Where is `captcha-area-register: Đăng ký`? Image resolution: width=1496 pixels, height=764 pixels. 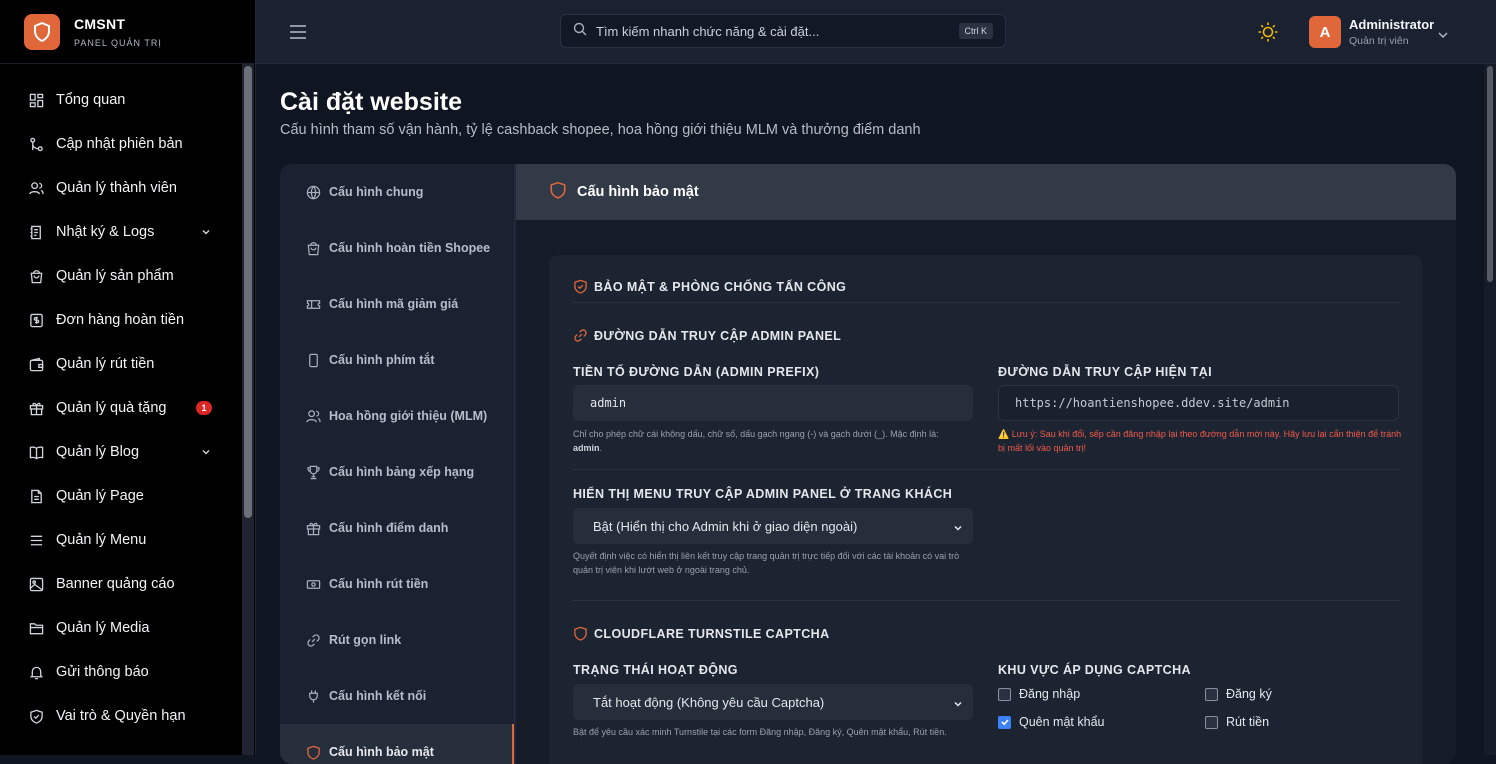
captcha-area-register: Đăng ký is located at coordinates (1238, 694).